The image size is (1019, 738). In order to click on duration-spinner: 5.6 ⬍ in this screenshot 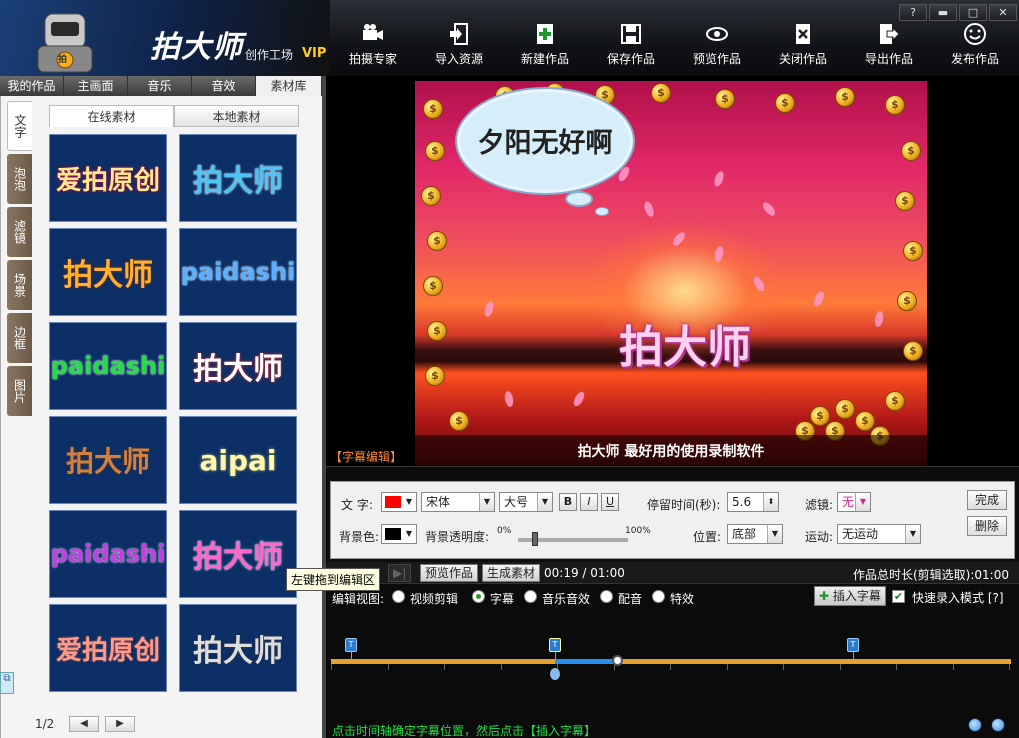, I will do `click(753, 502)`.